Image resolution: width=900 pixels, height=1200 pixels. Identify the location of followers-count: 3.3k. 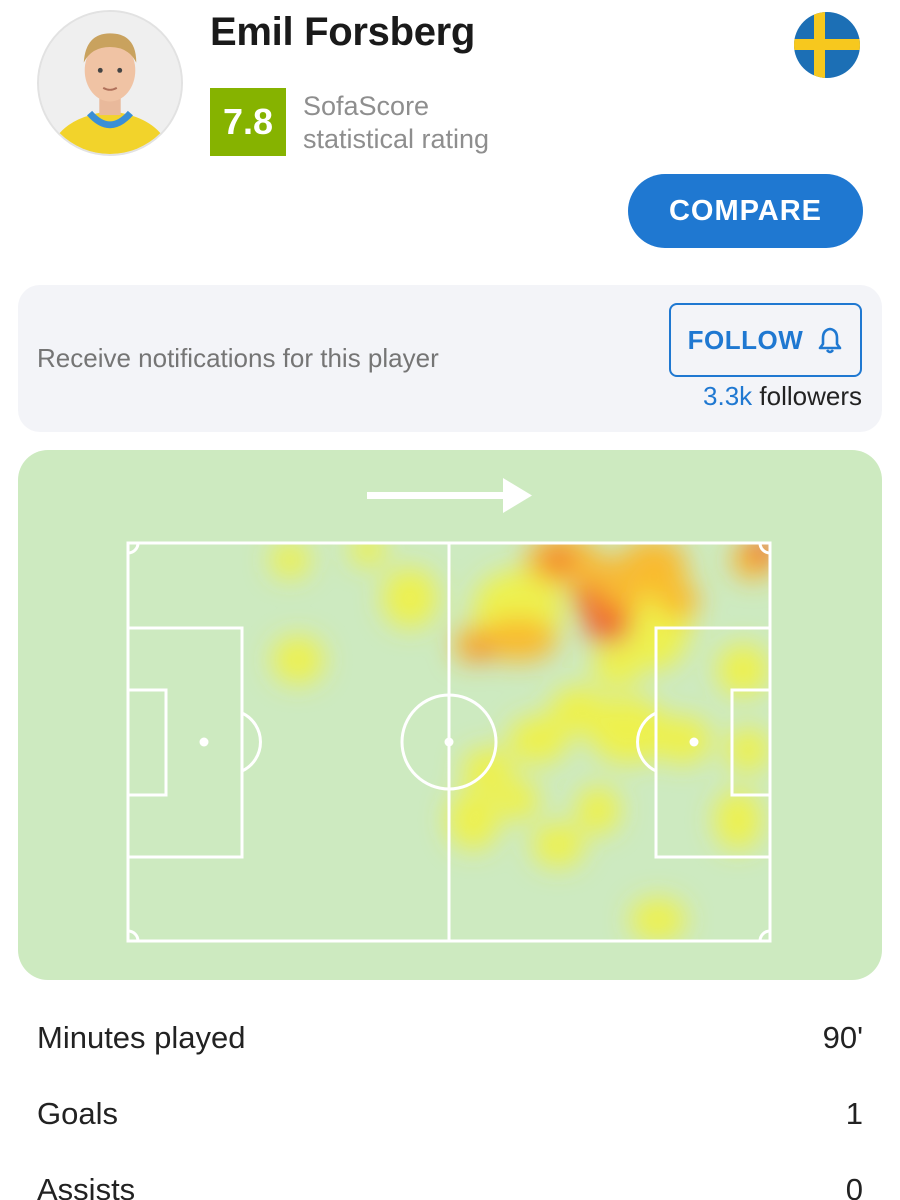
(728, 396).